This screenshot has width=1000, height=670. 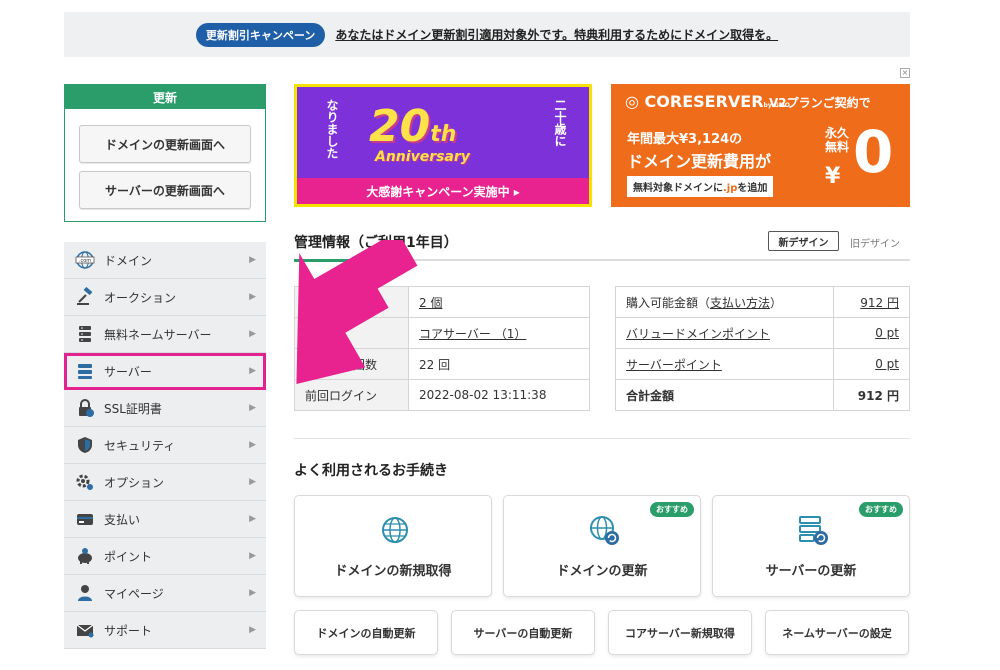 I want to click on coreserver-logo: ◎ COR⁠ESERVERby GMO, so click(x=707, y=101).